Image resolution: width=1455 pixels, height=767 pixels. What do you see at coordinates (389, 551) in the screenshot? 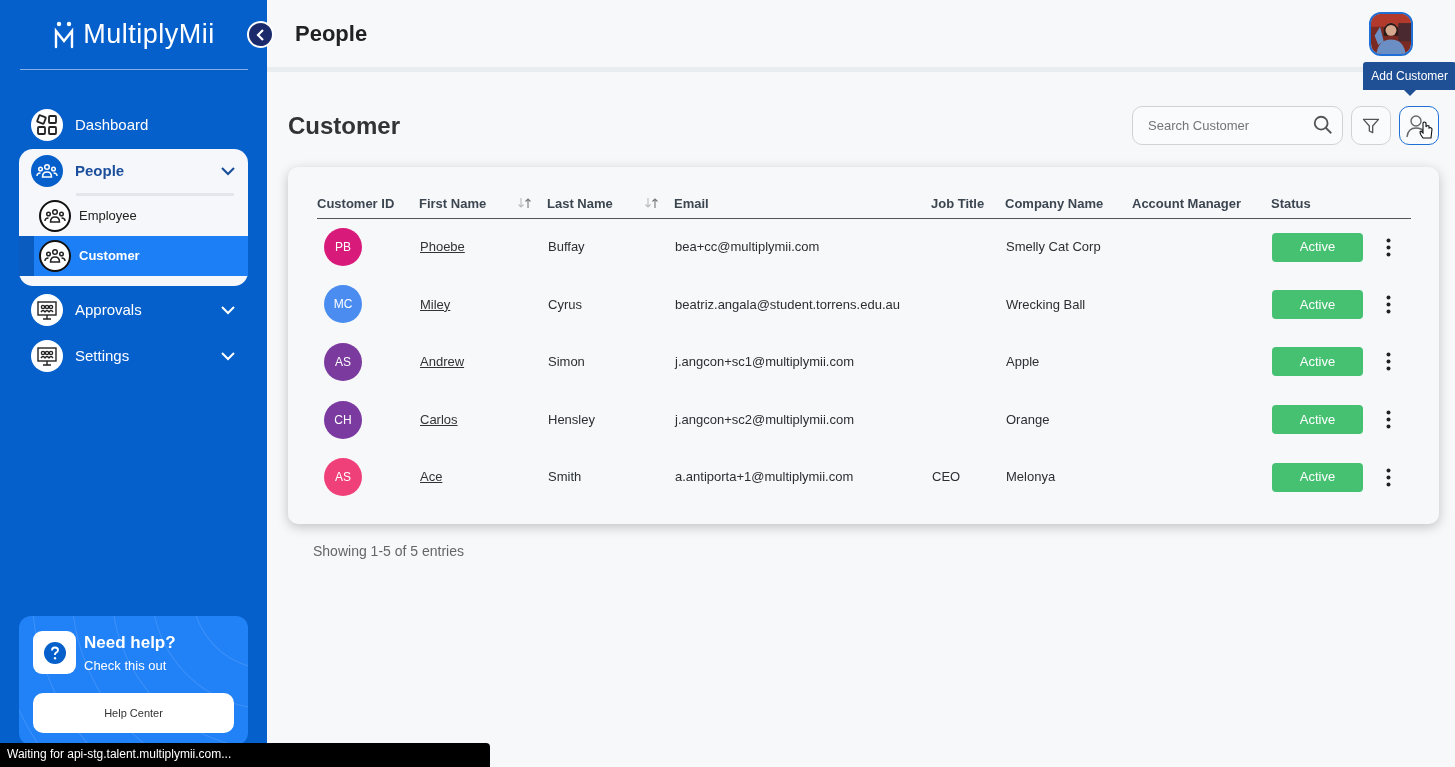
I see `entries-count: Showing 1-5 of 5 entries` at bounding box center [389, 551].